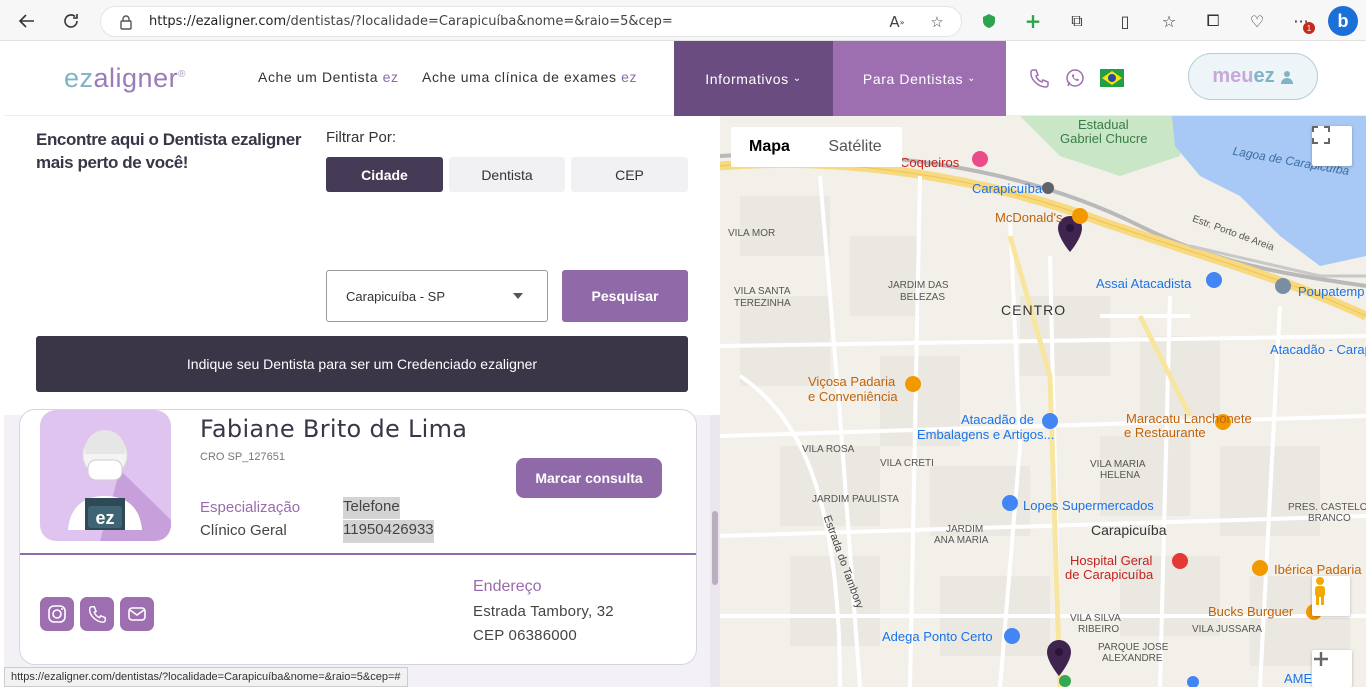  What do you see at coordinates (1075, 78) in the screenshot?
I see `whatsapp-icon` at bounding box center [1075, 78].